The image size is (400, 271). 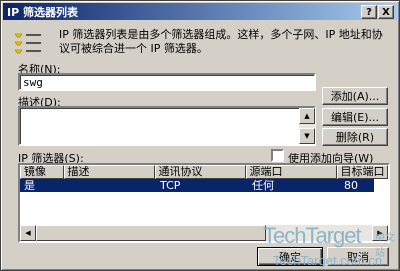 I want to click on help-icon: ?, so click(x=369, y=12).